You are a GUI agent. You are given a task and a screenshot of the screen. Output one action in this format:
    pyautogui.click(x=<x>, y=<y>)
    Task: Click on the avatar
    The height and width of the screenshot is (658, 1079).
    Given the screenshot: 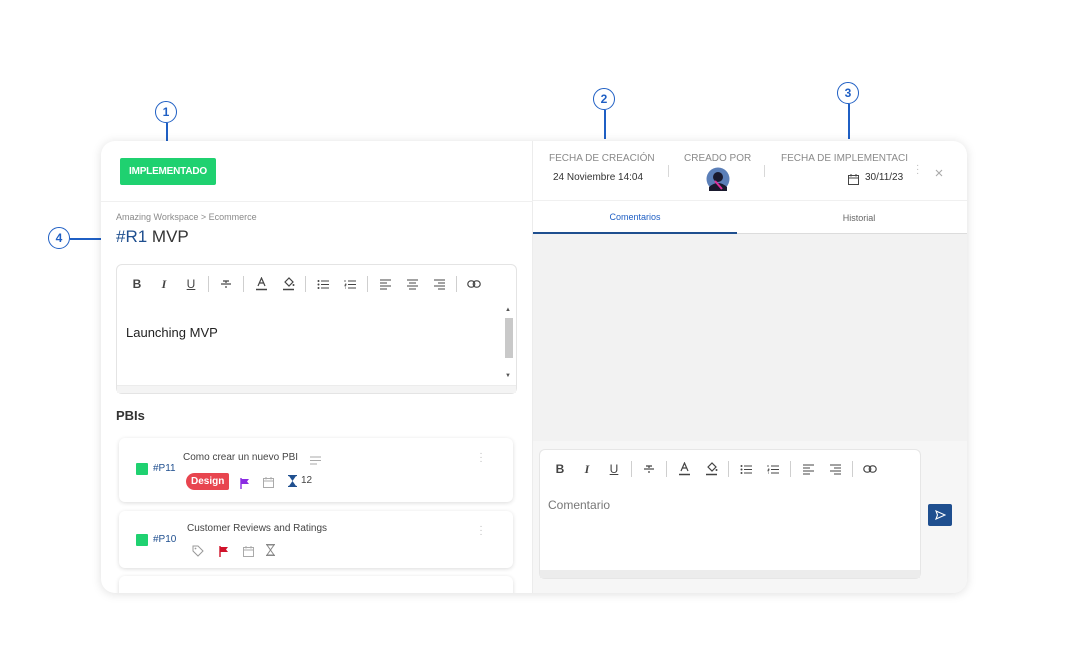 What is the action you would take?
    pyautogui.click(x=718, y=181)
    